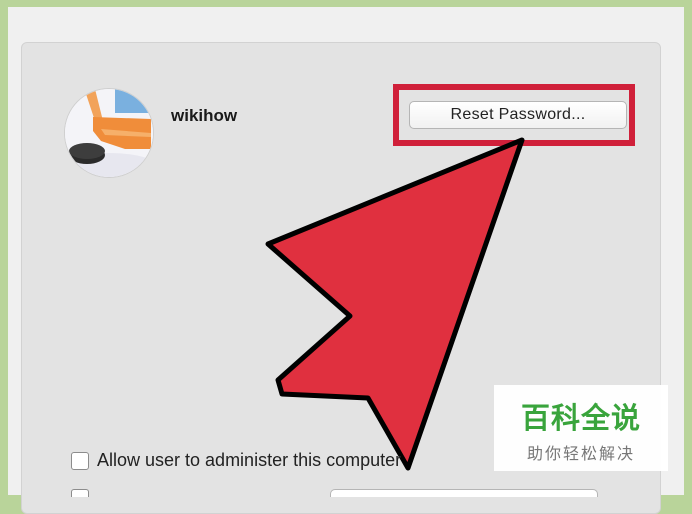 The image size is (692, 514). I want to click on admin-checkbox-row: Allow user to administer this computer, so click(236, 460).